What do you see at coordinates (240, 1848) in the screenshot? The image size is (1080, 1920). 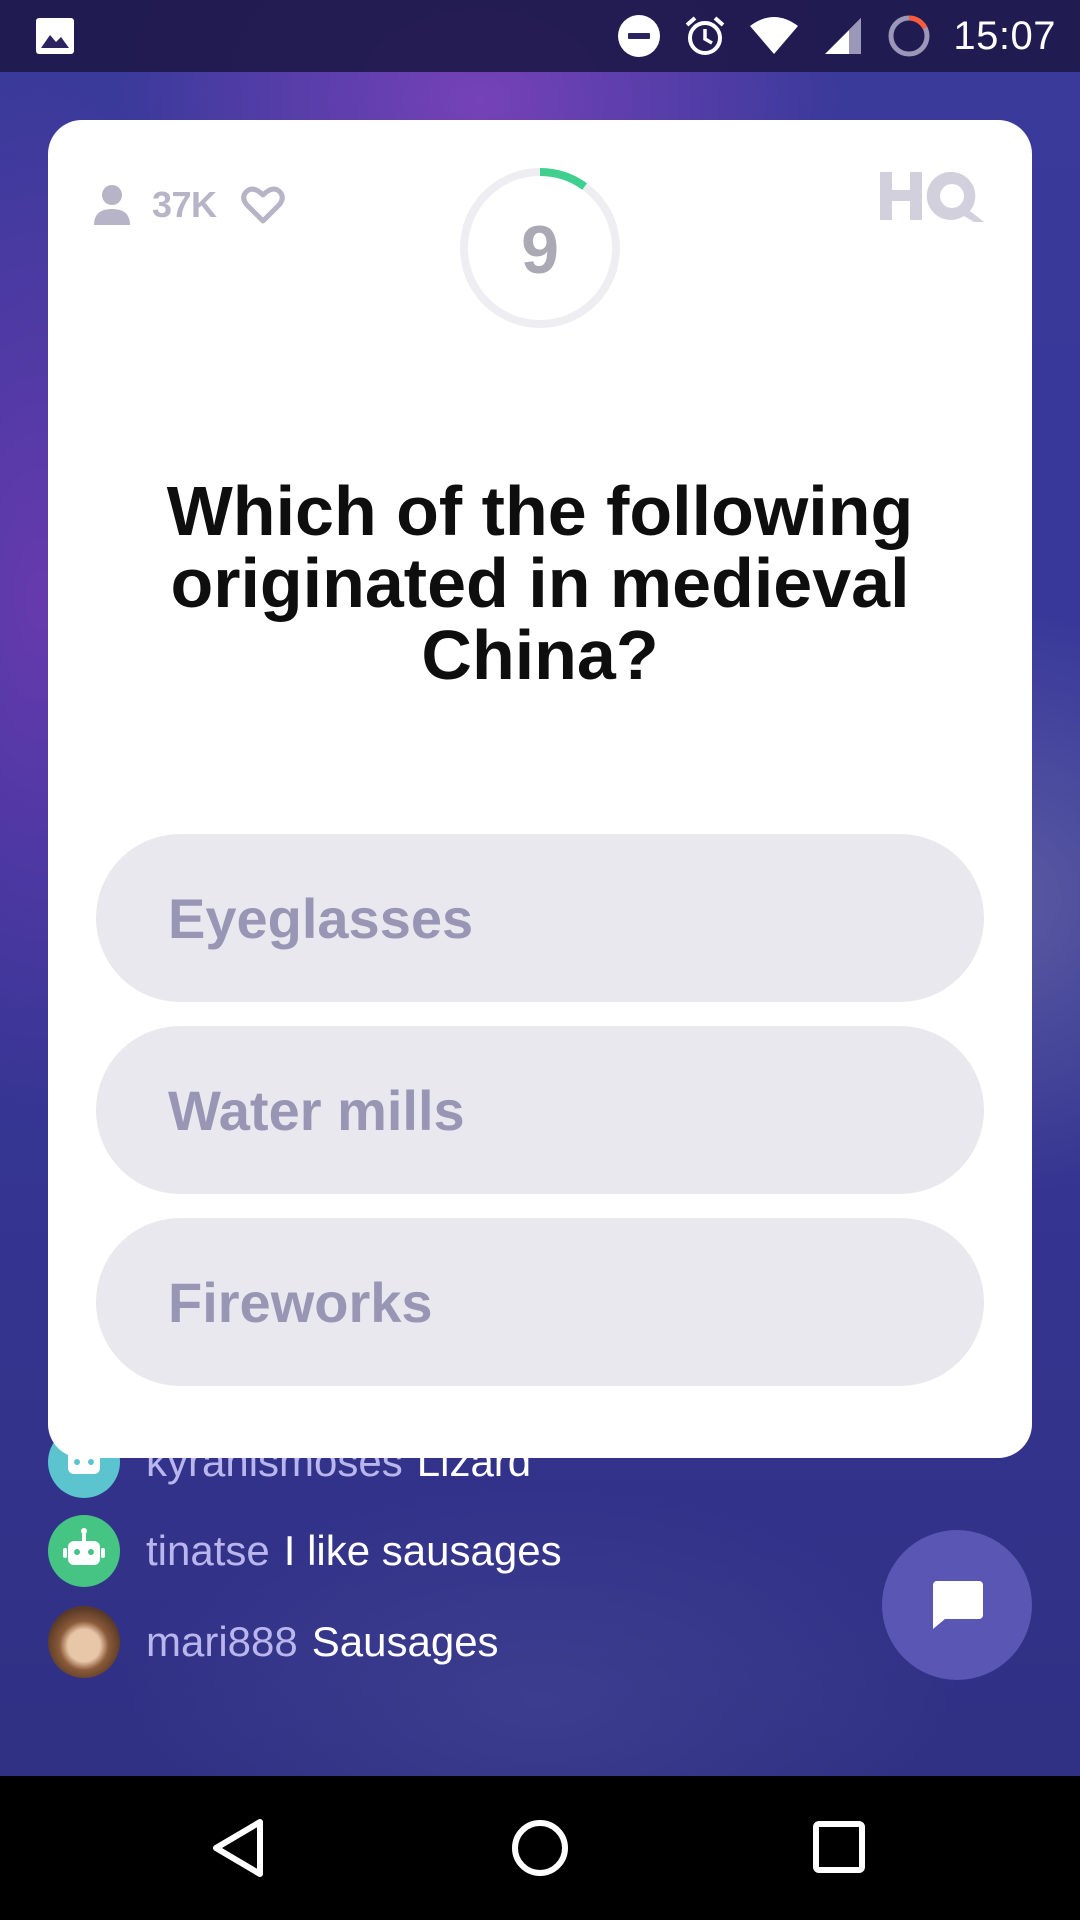 I see `back-icon` at bounding box center [240, 1848].